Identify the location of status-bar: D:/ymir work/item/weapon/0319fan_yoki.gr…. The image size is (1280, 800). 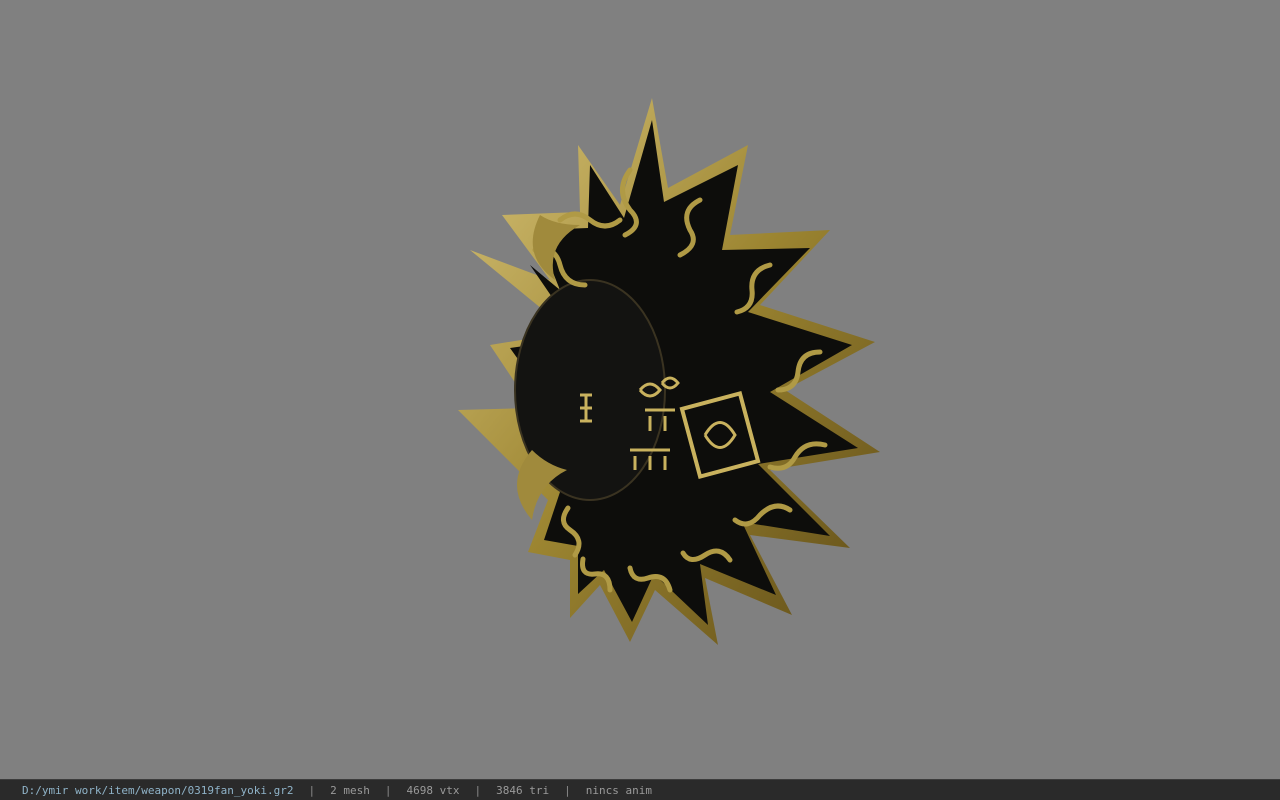
(640, 789).